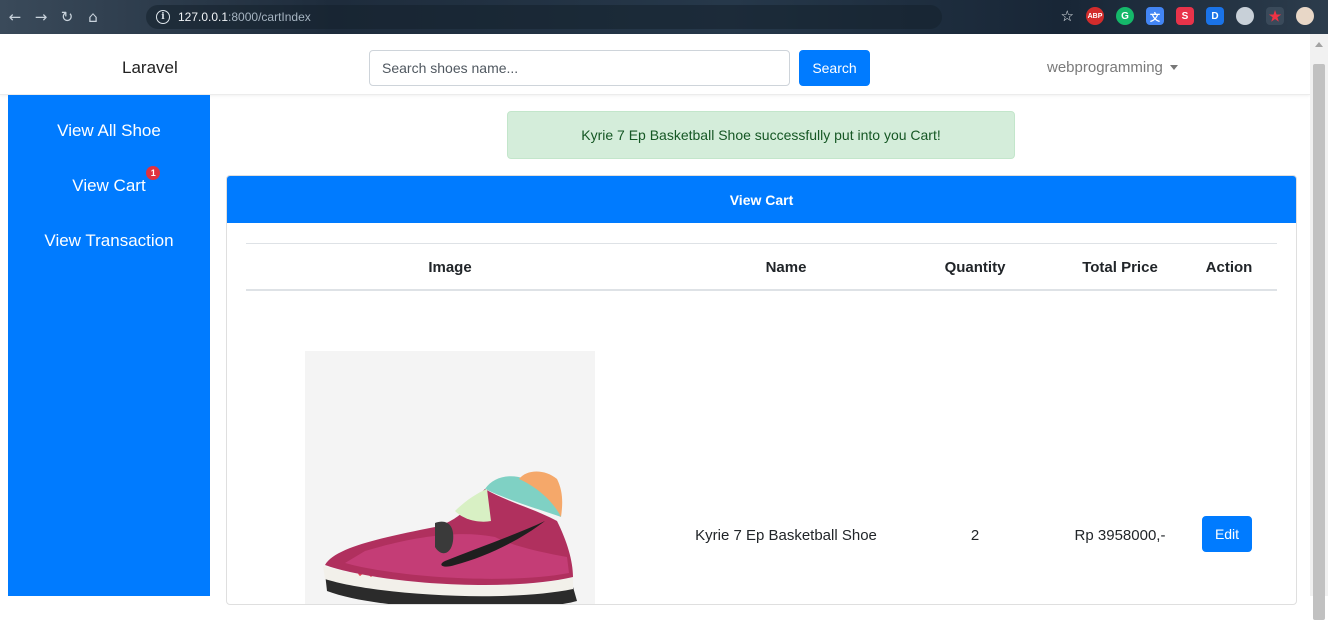 The image size is (1328, 620). I want to click on column-header-name: Name, so click(786, 267).